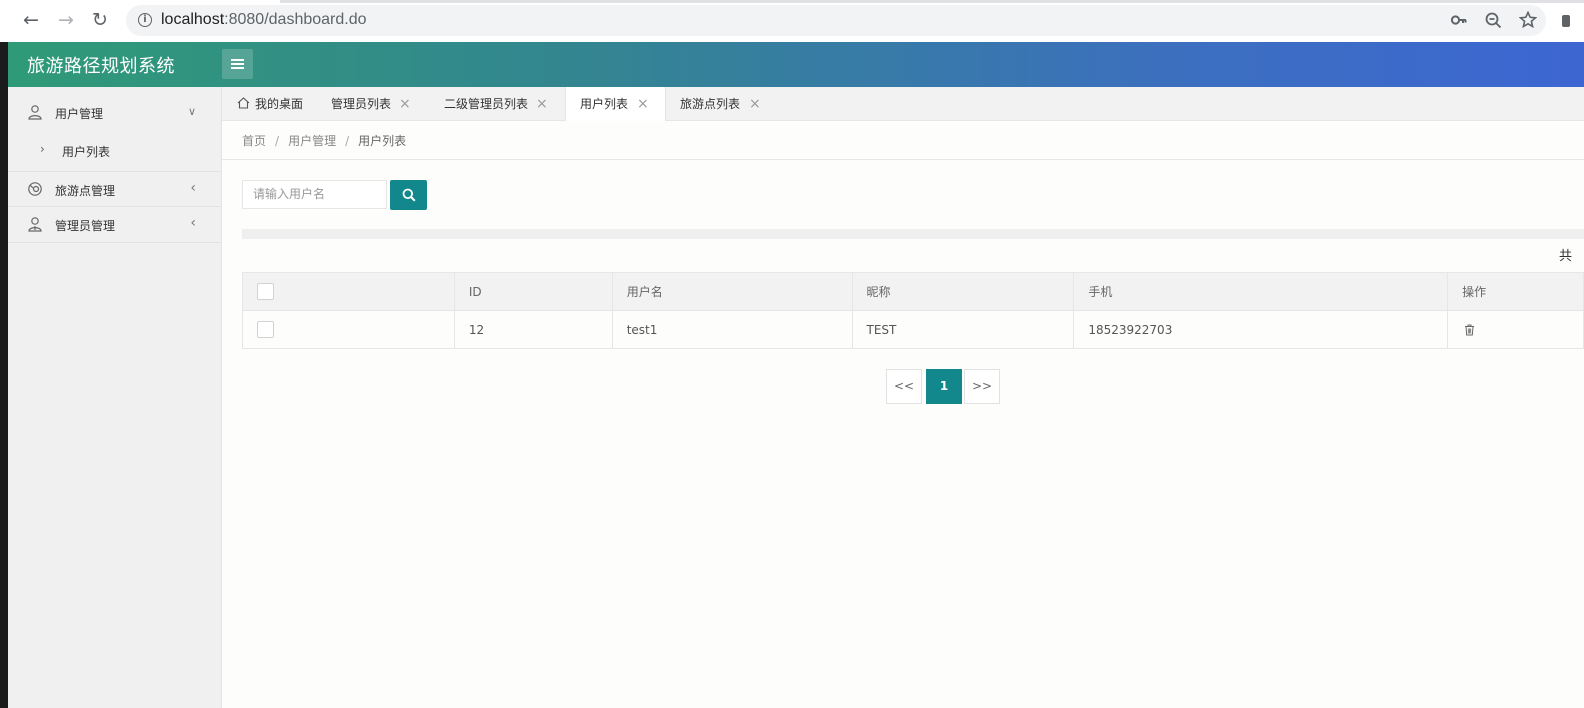 The width and height of the screenshot is (1584, 708). Describe the element at coordinates (1459, 20) in the screenshot. I see `key-icon` at that location.